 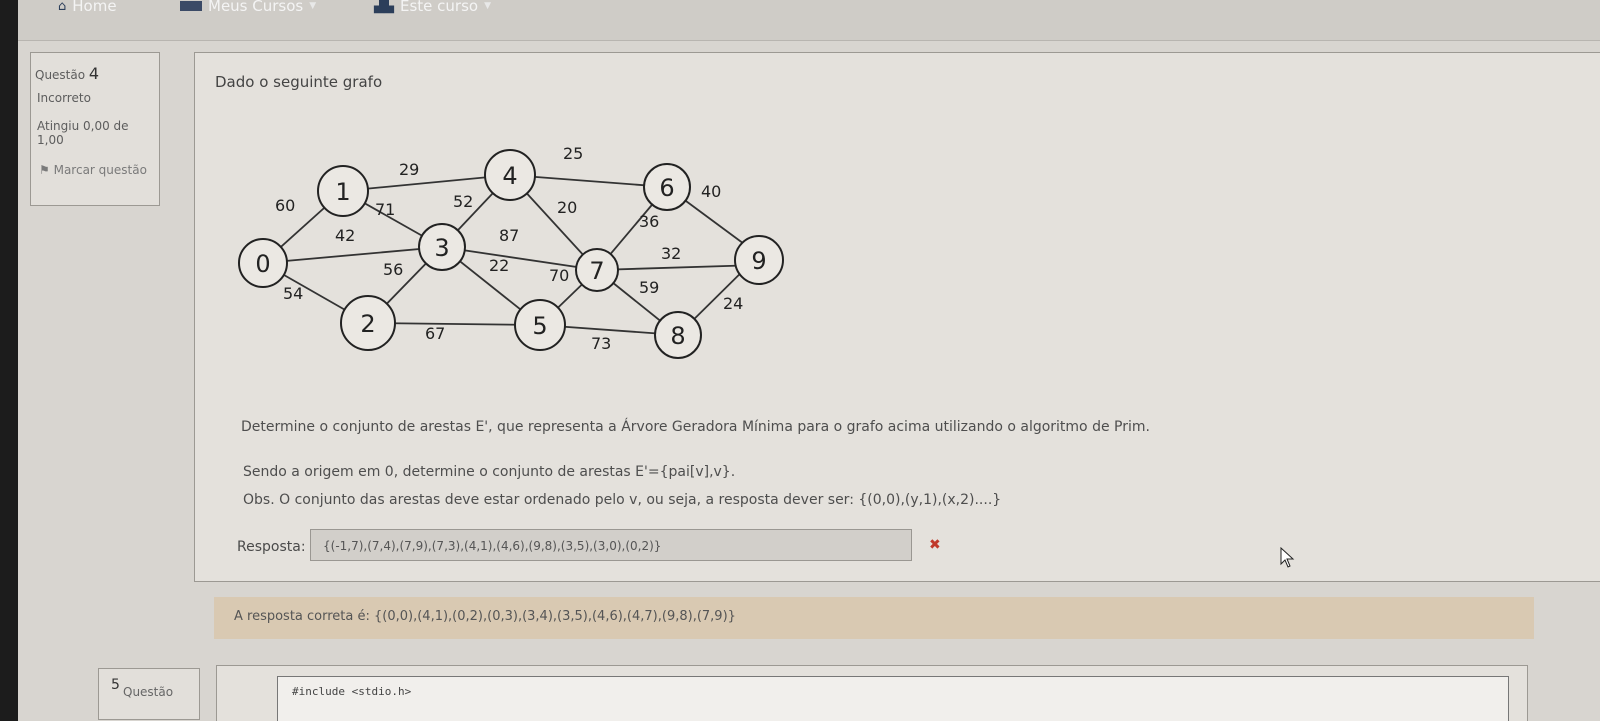 What do you see at coordinates (64, 98) in the screenshot?
I see `question-state: Incorreto` at bounding box center [64, 98].